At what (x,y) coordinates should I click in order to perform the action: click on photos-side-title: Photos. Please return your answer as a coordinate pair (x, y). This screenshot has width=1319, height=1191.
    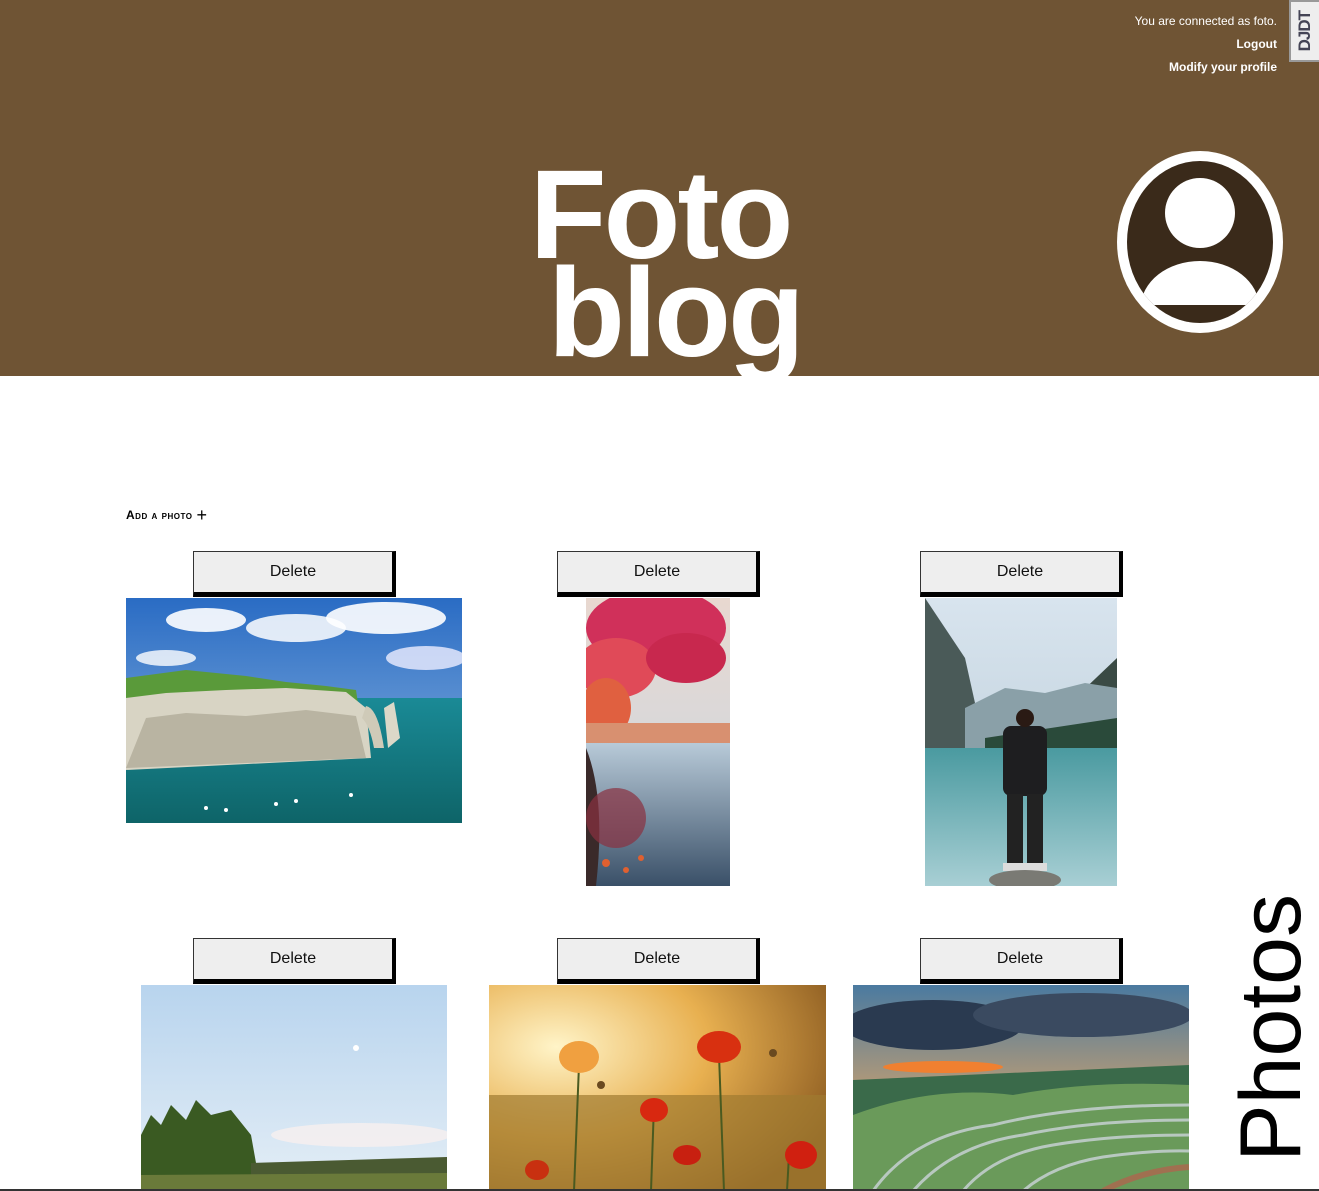
    Looking at the image, I should click on (1271, 1028).